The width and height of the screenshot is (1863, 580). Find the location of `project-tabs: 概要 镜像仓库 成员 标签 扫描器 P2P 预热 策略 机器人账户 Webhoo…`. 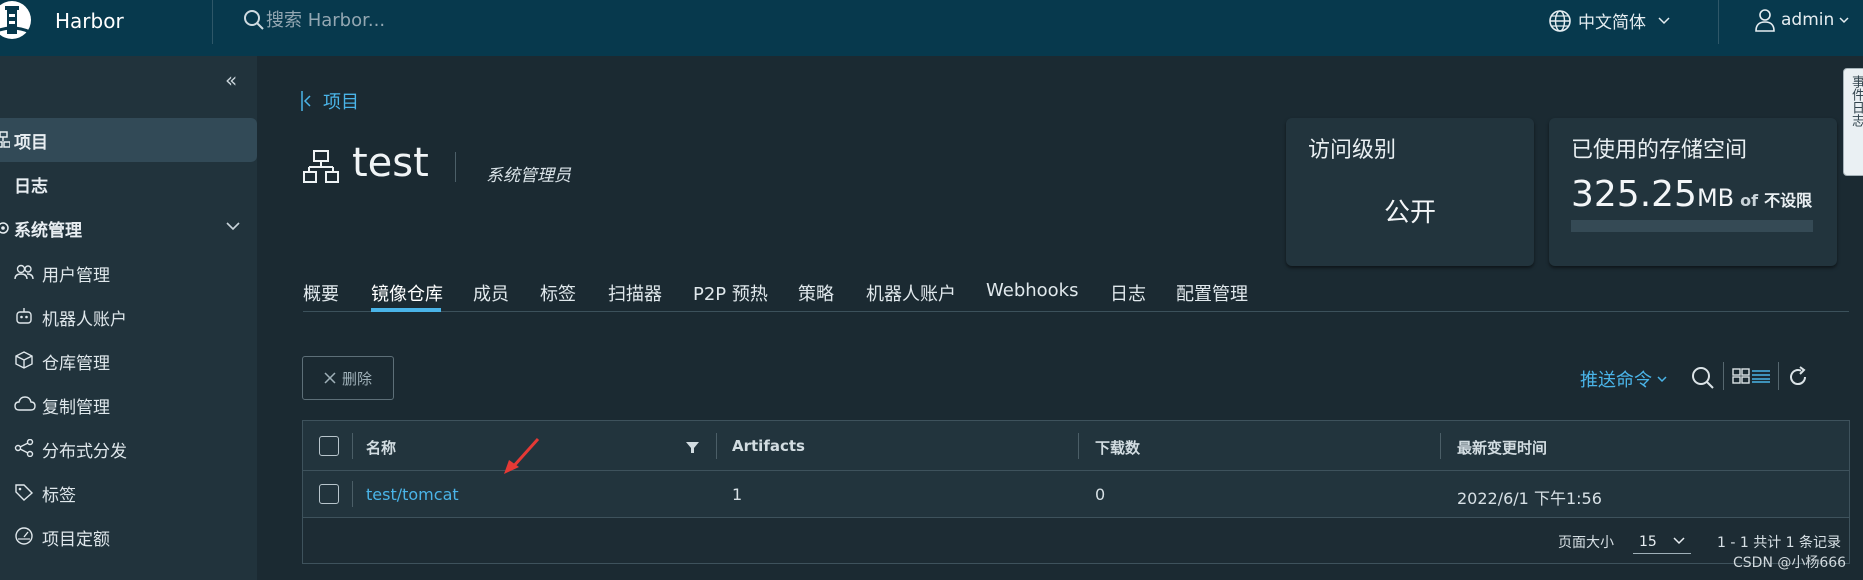

project-tabs: 概要 镜像仓库 成员 标签 扫描器 P2P 预热 策略 机器人账户 Webhoo… is located at coordinates (1076, 292).